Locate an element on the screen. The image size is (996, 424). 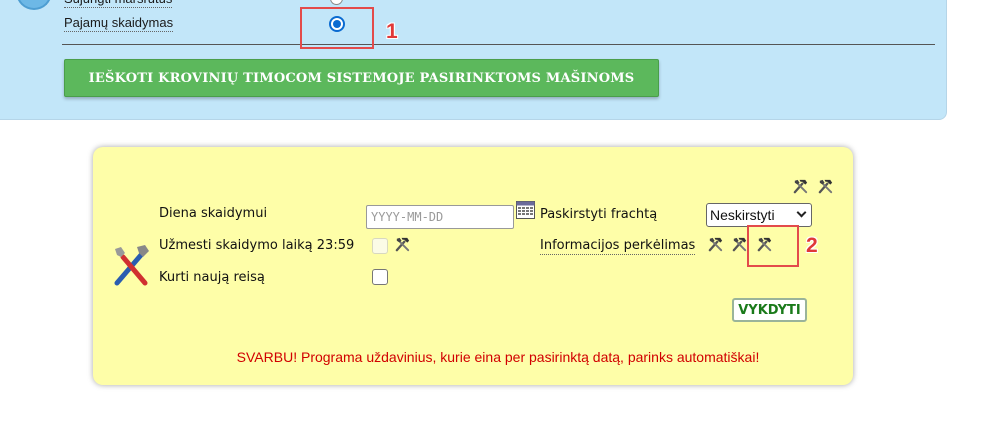
transfer-label: Informacijos perkėlimas is located at coordinates (618, 246).